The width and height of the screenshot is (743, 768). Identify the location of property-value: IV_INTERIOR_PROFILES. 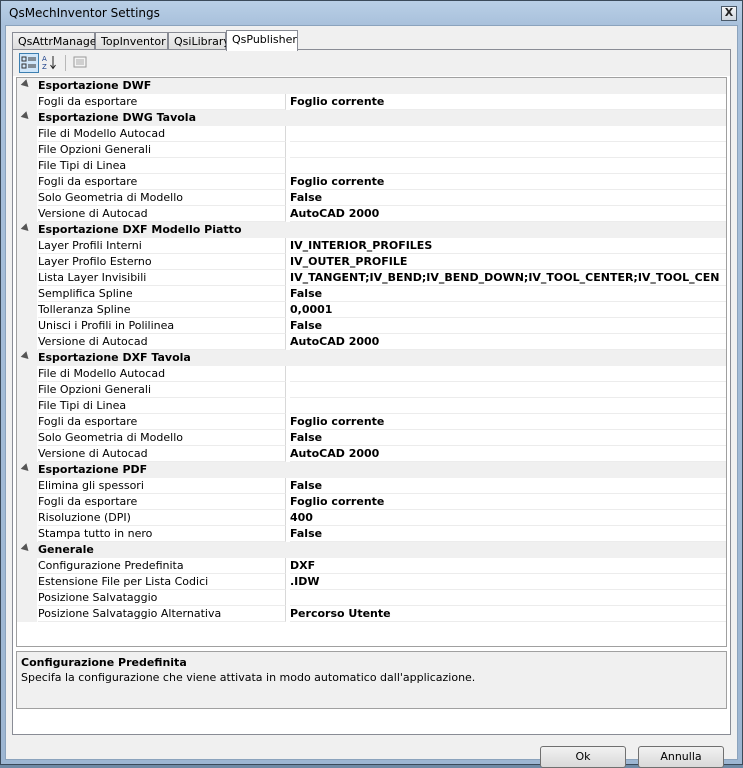
(508, 246).